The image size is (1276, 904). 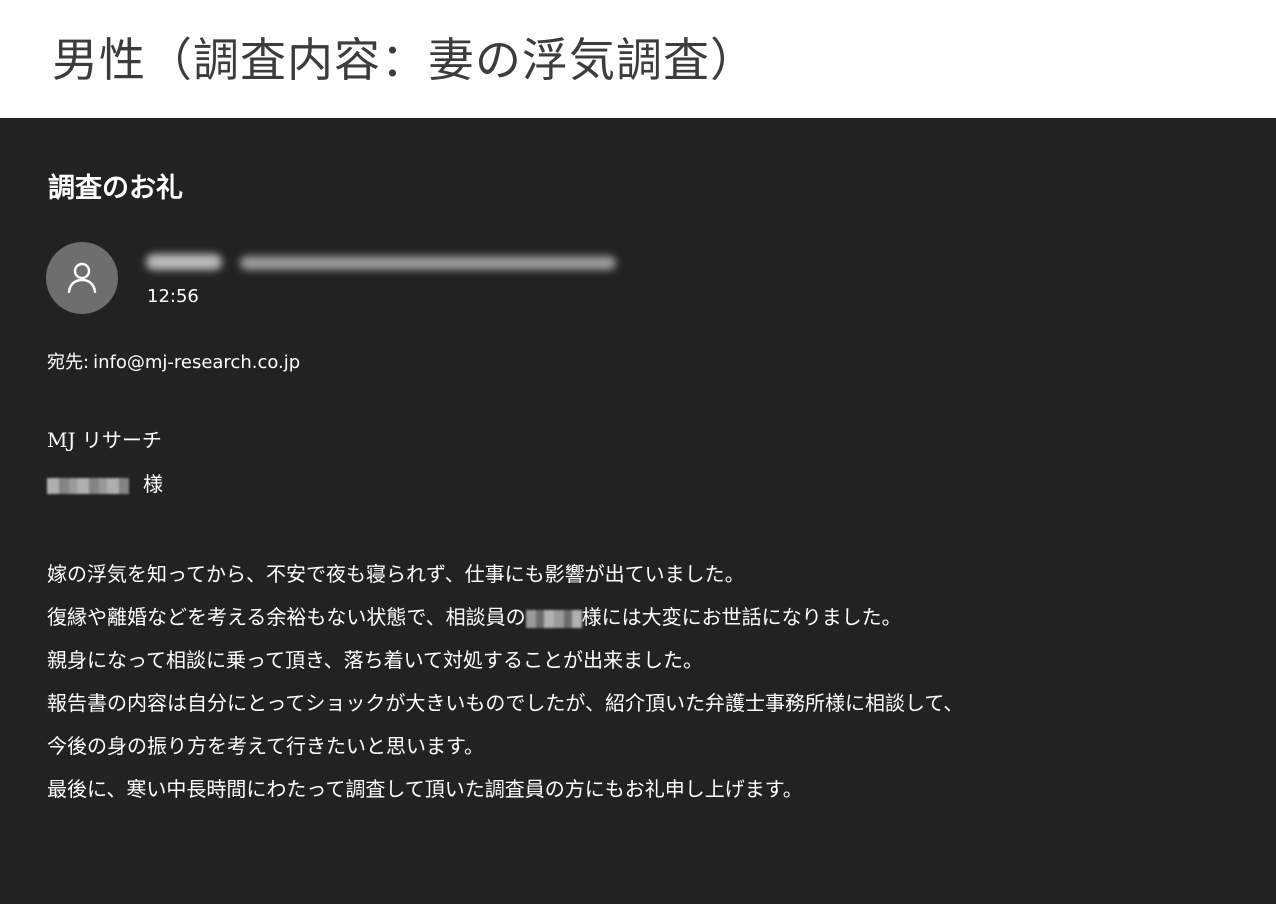 What do you see at coordinates (115, 188) in the screenshot?
I see `email-subject: 調査のお礼` at bounding box center [115, 188].